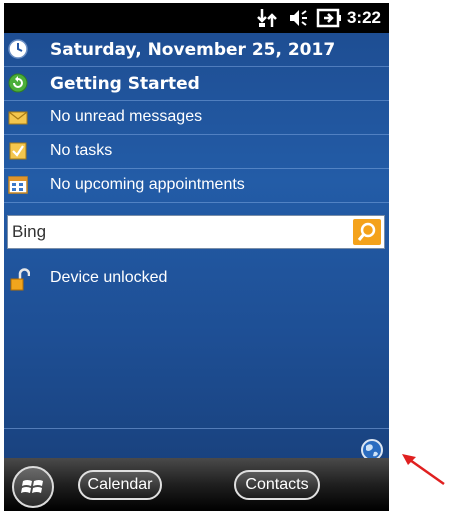 The image size is (451, 516). Describe the element at coordinates (196, 232) in the screenshot. I see `bing-search-box: Bing` at that location.